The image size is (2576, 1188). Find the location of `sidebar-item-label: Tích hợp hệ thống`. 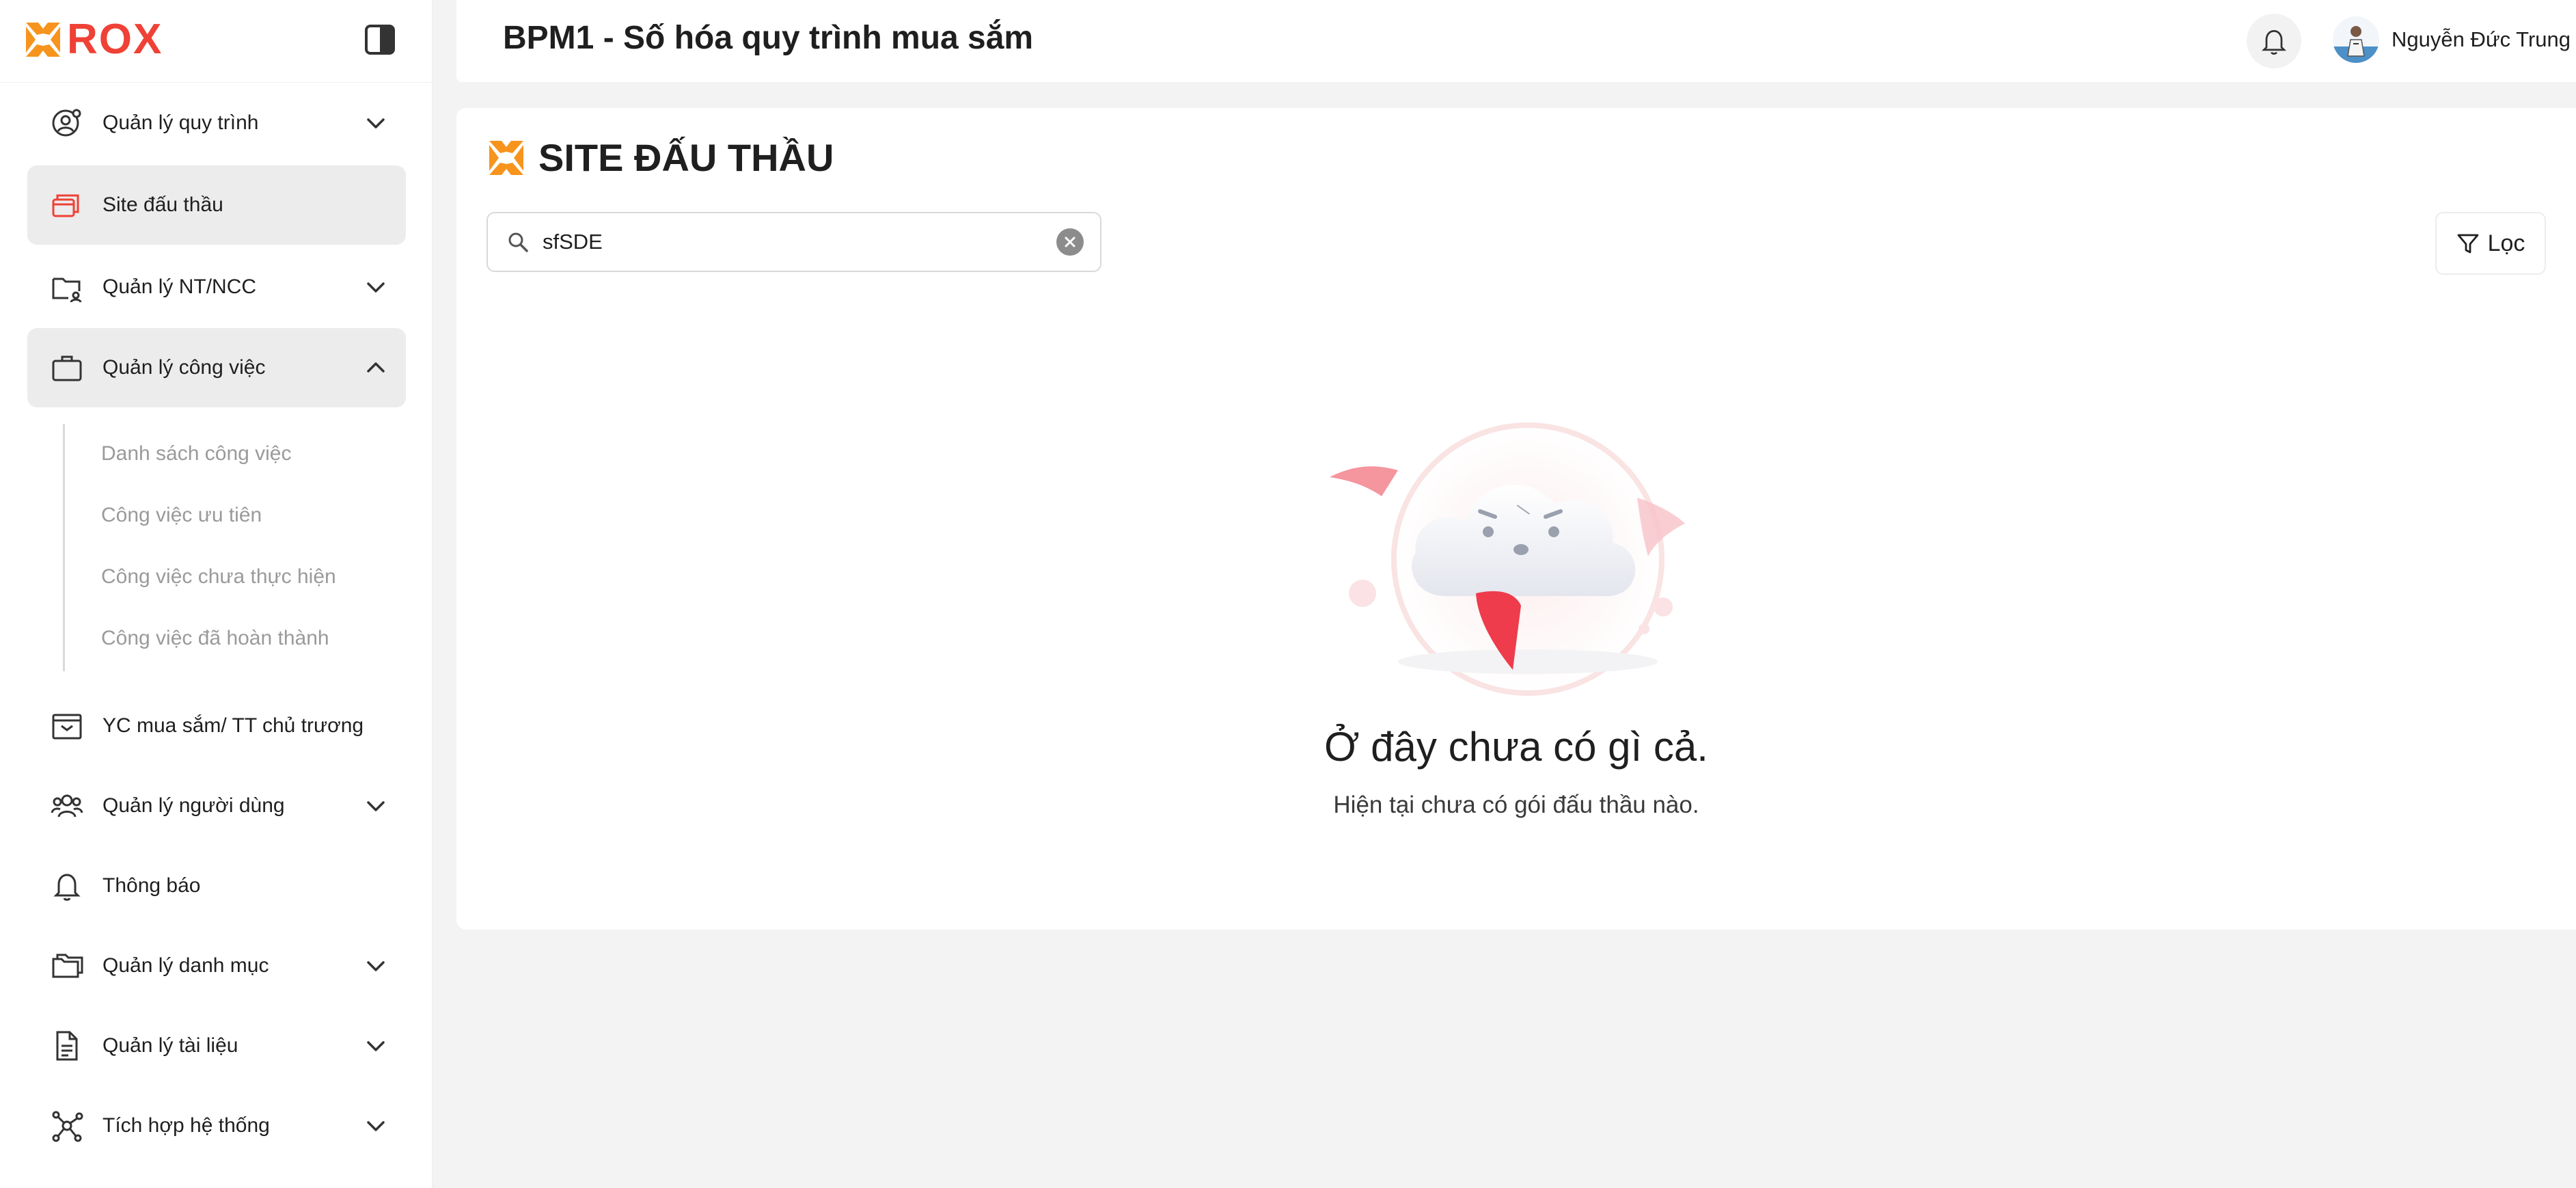

sidebar-item-label: Tích hợp hệ thống is located at coordinates (186, 1125).